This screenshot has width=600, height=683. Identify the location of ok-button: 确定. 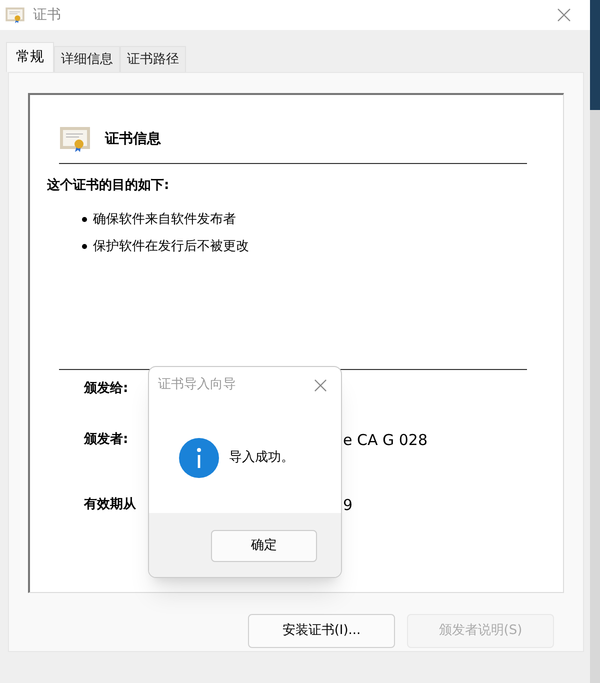
(264, 546).